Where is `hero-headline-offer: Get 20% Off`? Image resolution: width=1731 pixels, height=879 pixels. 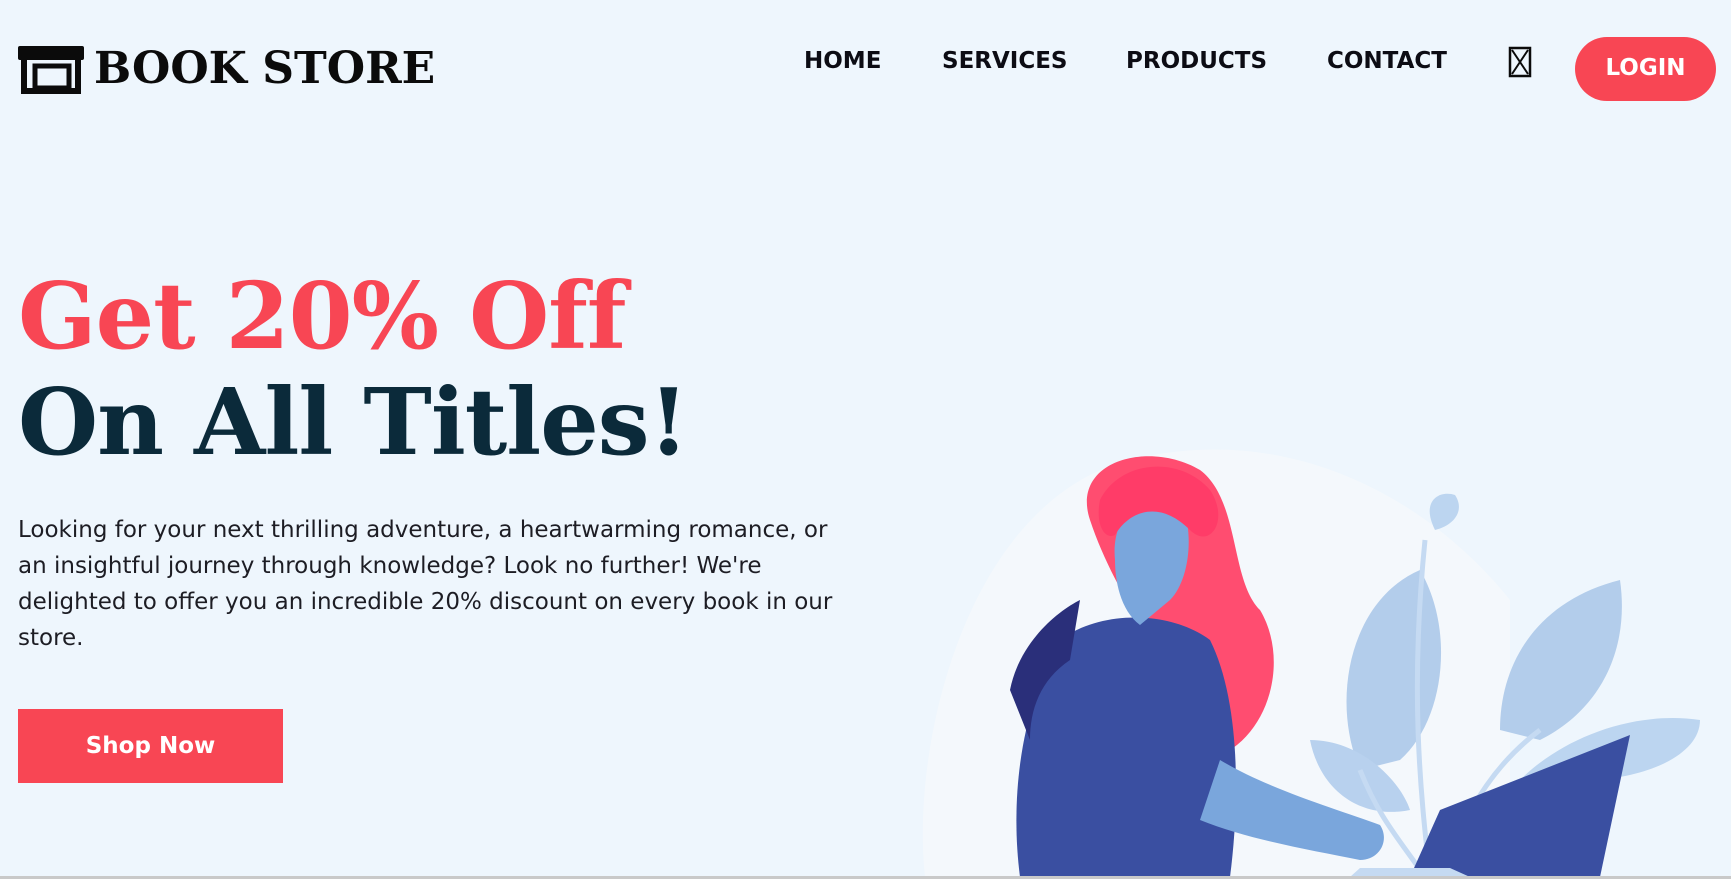 hero-headline-offer: Get 20% Off is located at coordinates (322, 316).